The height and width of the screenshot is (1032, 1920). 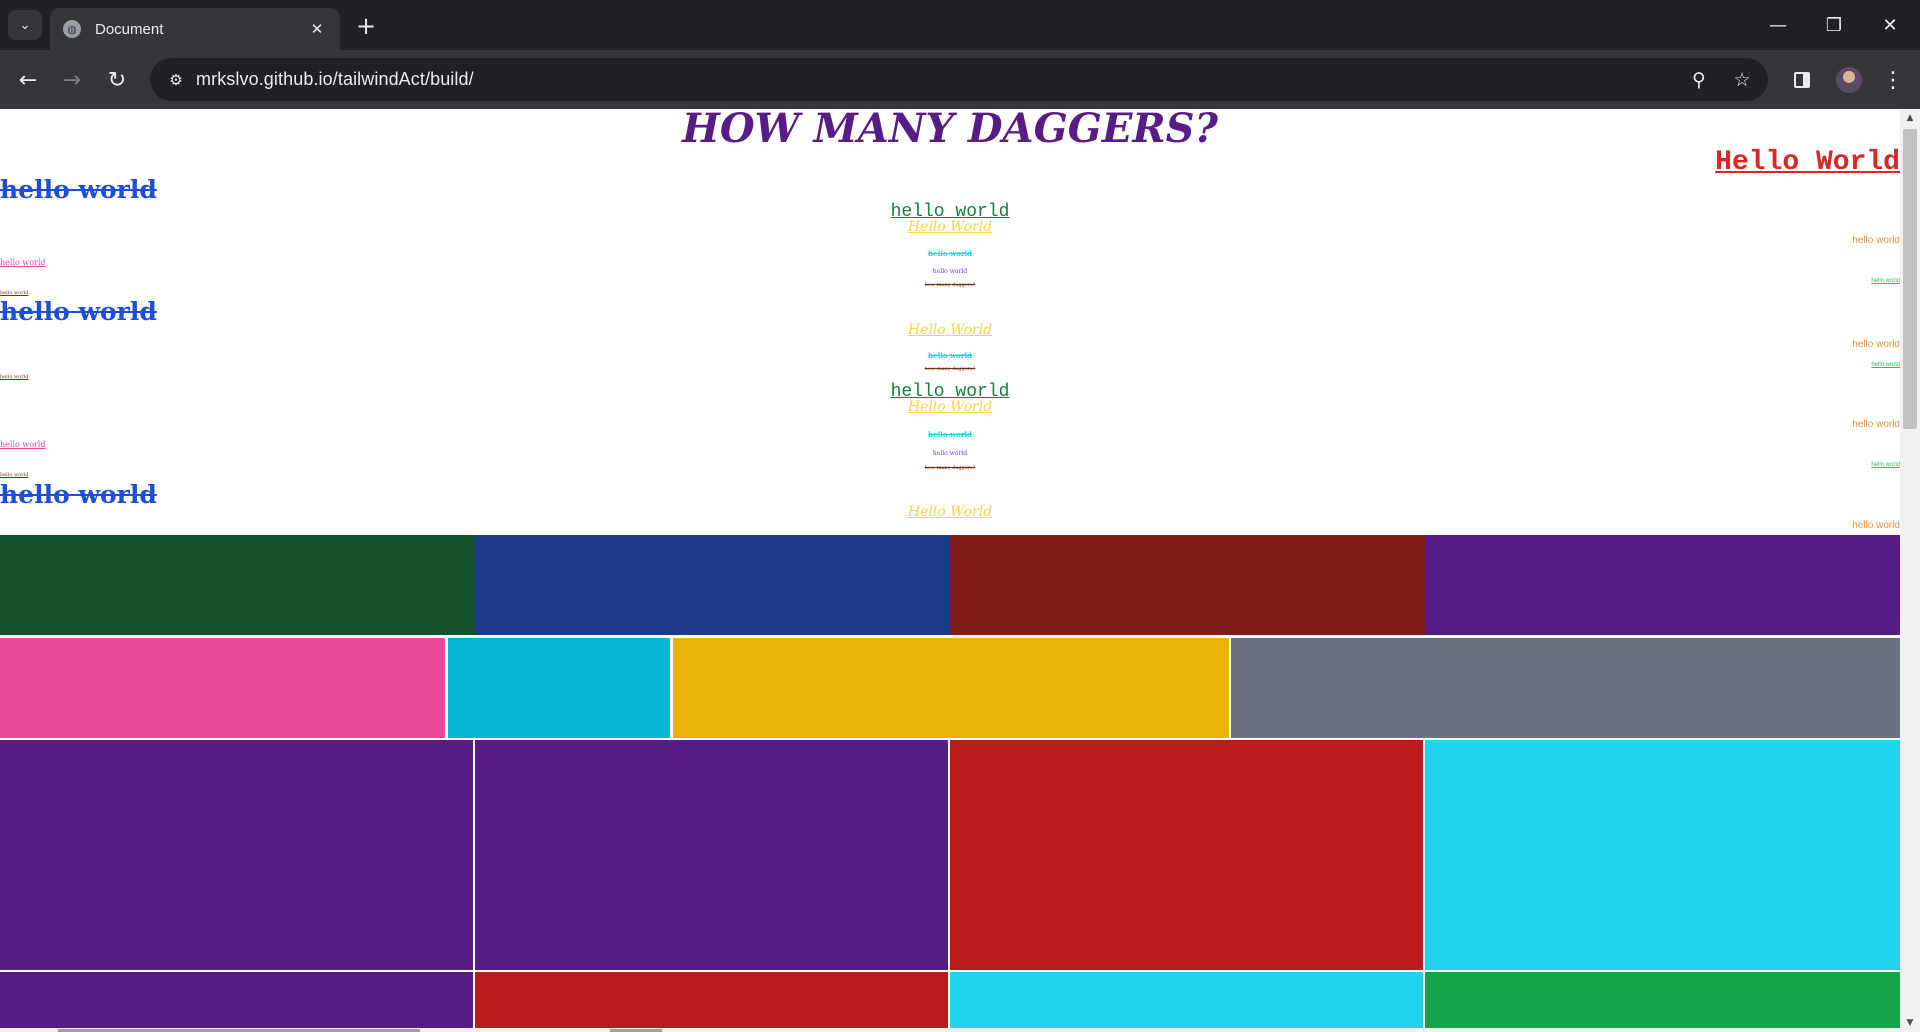 I want to click on tab-close-button: ✕, so click(x=317, y=29).